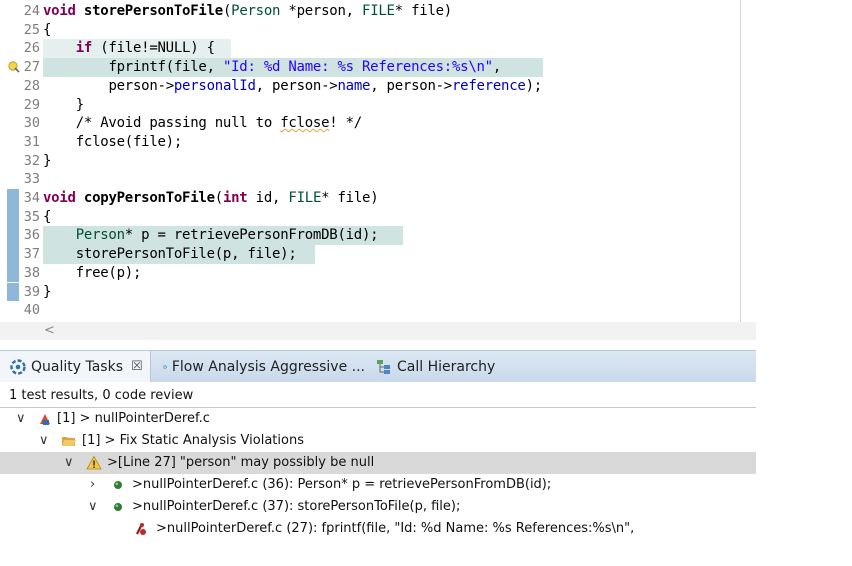  Describe the element at coordinates (101, 395) in the screenshot. I see `results-summary: 1 test results, 0 code review` at that location.